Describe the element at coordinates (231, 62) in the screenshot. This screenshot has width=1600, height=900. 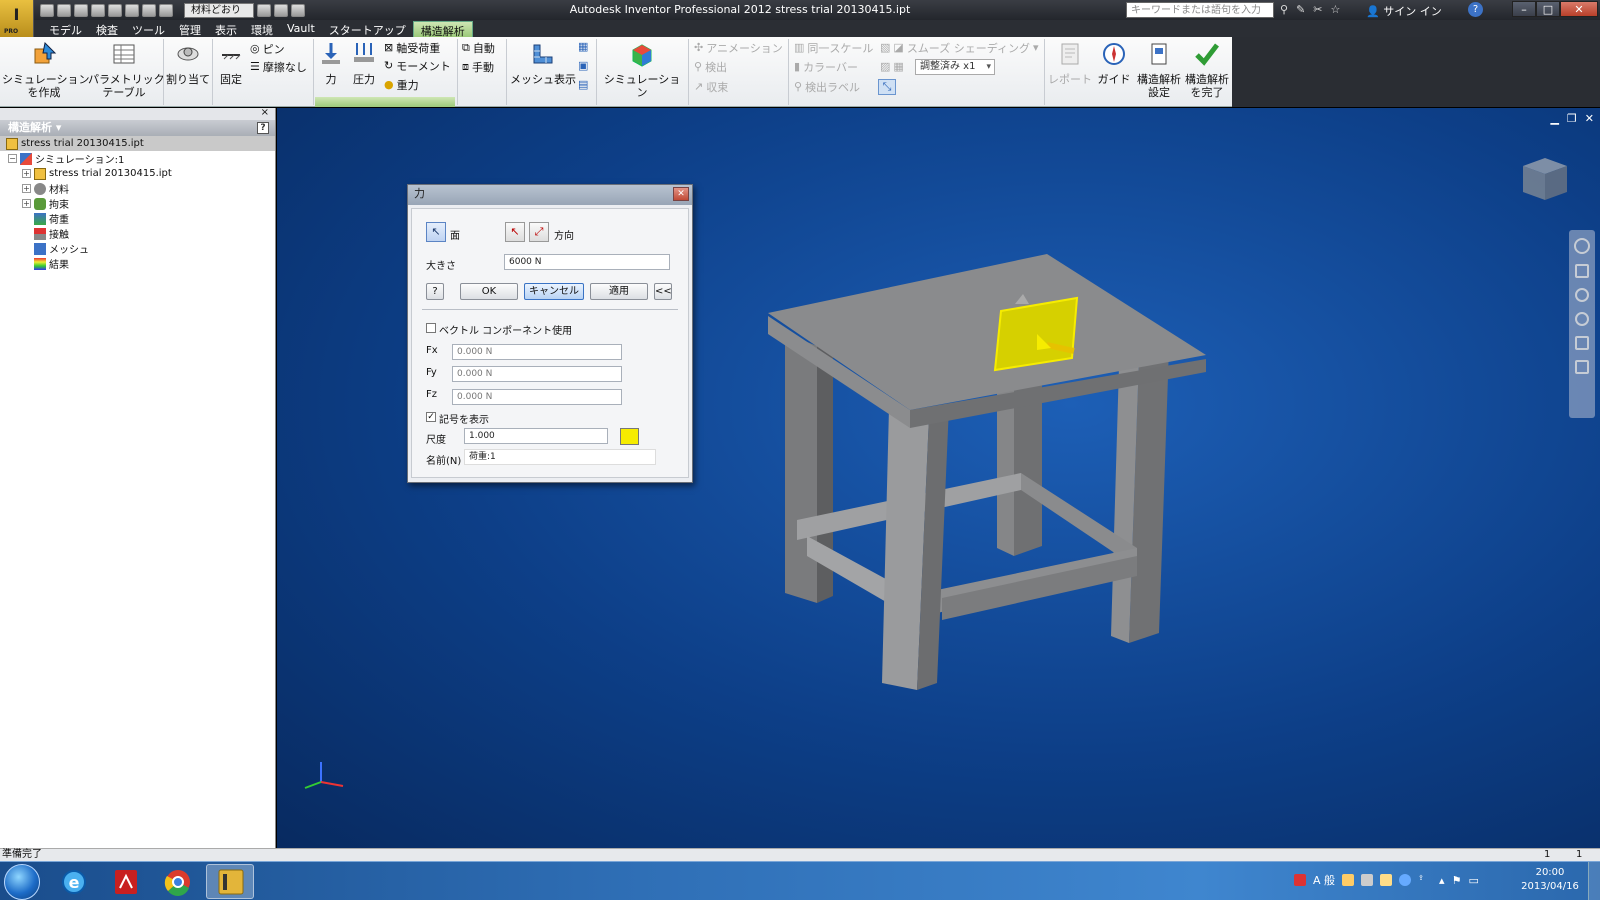
I see `fixed-constraint-button: 固定` at that location.